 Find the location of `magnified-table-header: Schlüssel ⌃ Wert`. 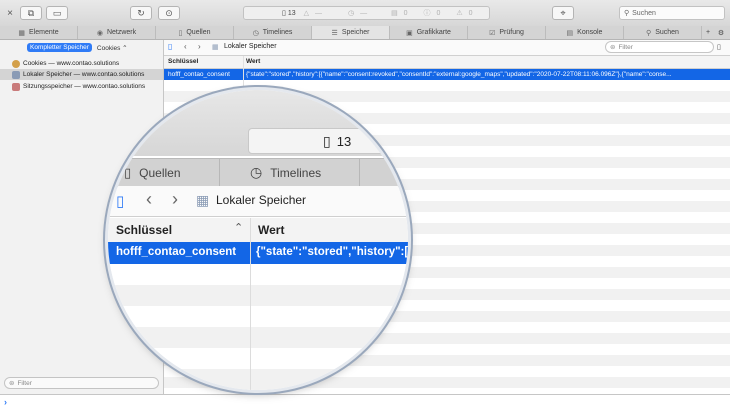

magnified-table-header: Schlüssel ⌃ Wert is located at coordinates (258, 230).